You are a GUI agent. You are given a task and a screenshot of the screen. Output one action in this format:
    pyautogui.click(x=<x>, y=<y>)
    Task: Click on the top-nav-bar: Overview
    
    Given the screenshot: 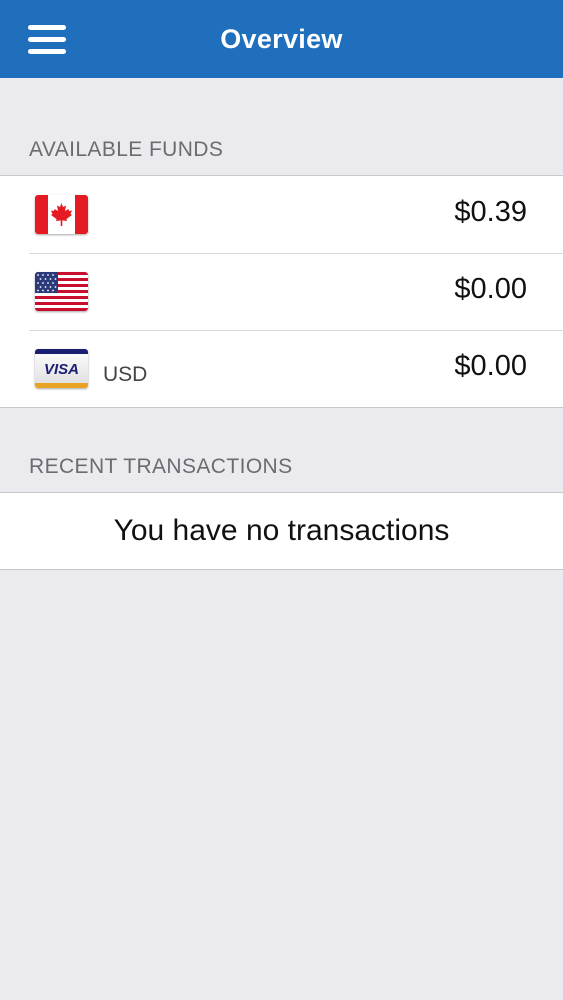 What is the action you would take?
    pyautogui.click(x=281, y=39)
    